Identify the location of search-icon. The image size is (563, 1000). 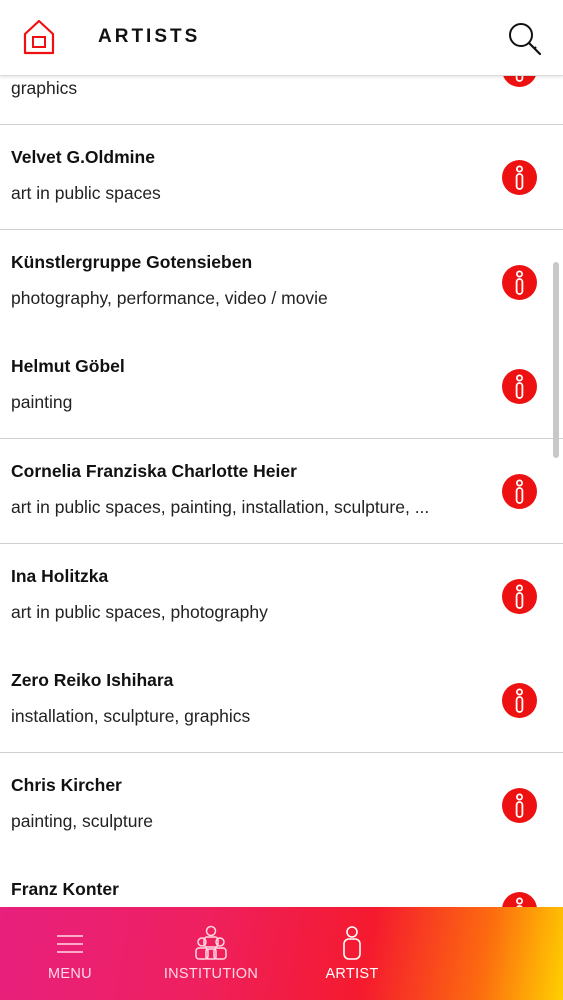
(525, 39).